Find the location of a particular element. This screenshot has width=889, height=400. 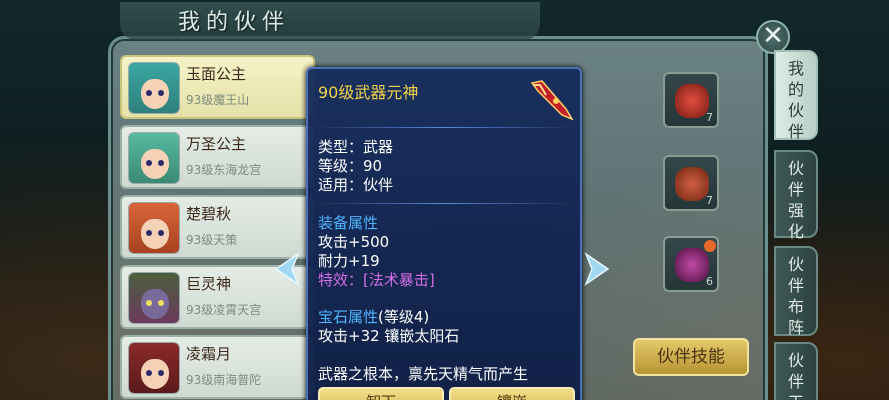

partner-level-school: 93级天策 is located at coordinates (212, 240).